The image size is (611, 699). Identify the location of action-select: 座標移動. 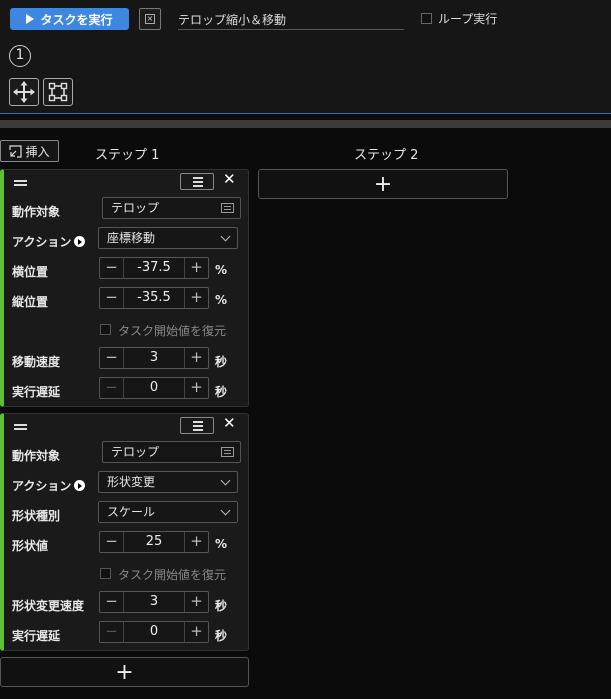
(168, 238).